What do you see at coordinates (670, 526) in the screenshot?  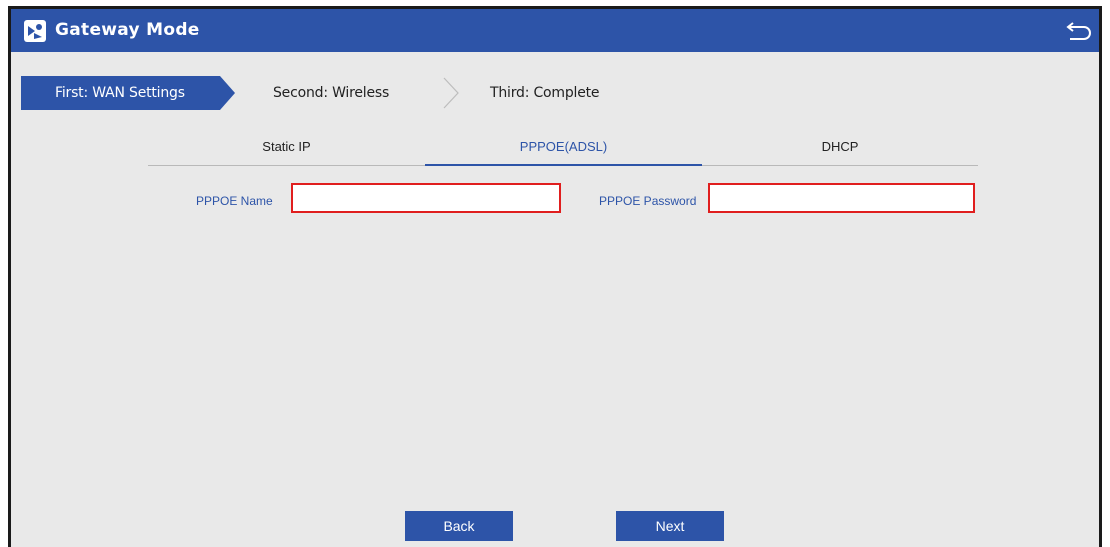 I see `next-button: Next` at bounding box center [670, 526].